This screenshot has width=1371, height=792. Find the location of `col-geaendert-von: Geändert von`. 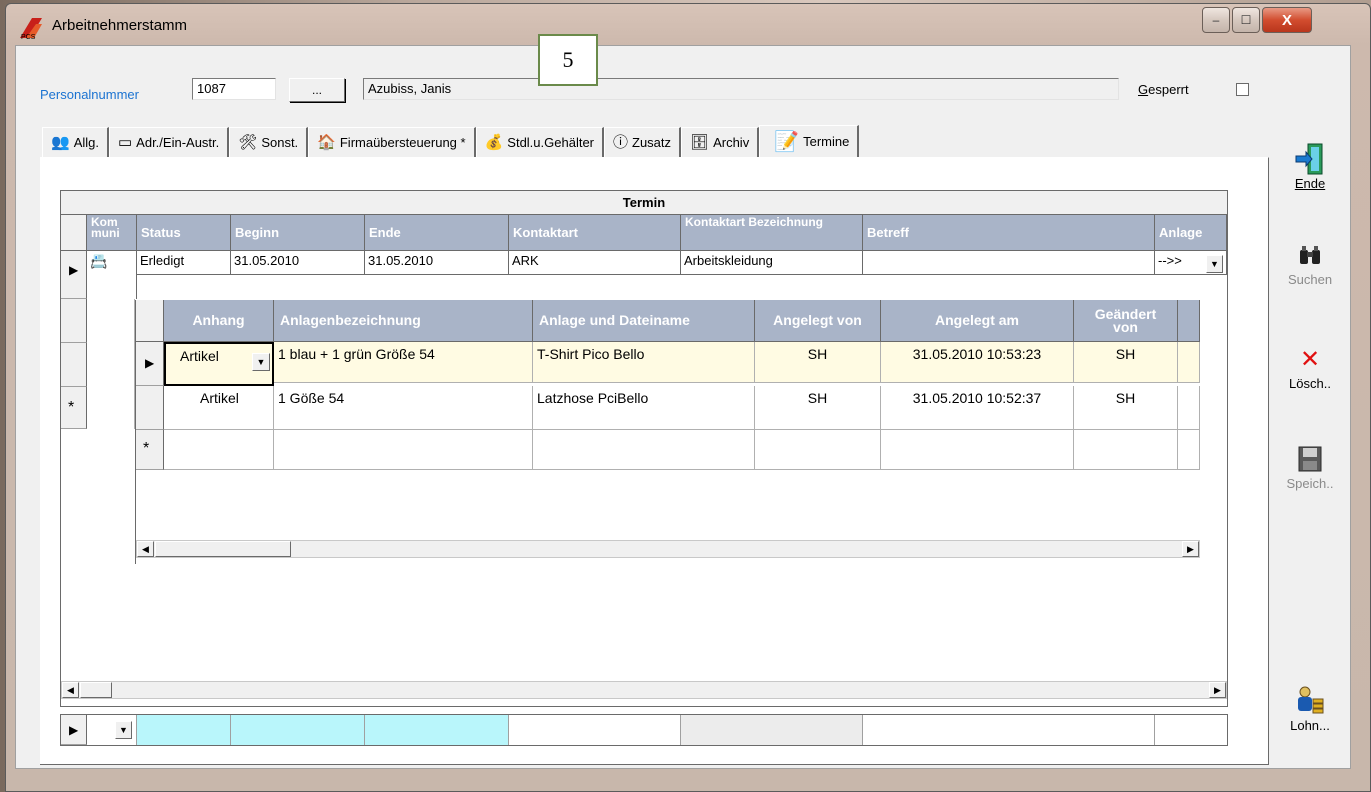

col-geaendert-von: Geändert von is located at coordinates (1126, 321).